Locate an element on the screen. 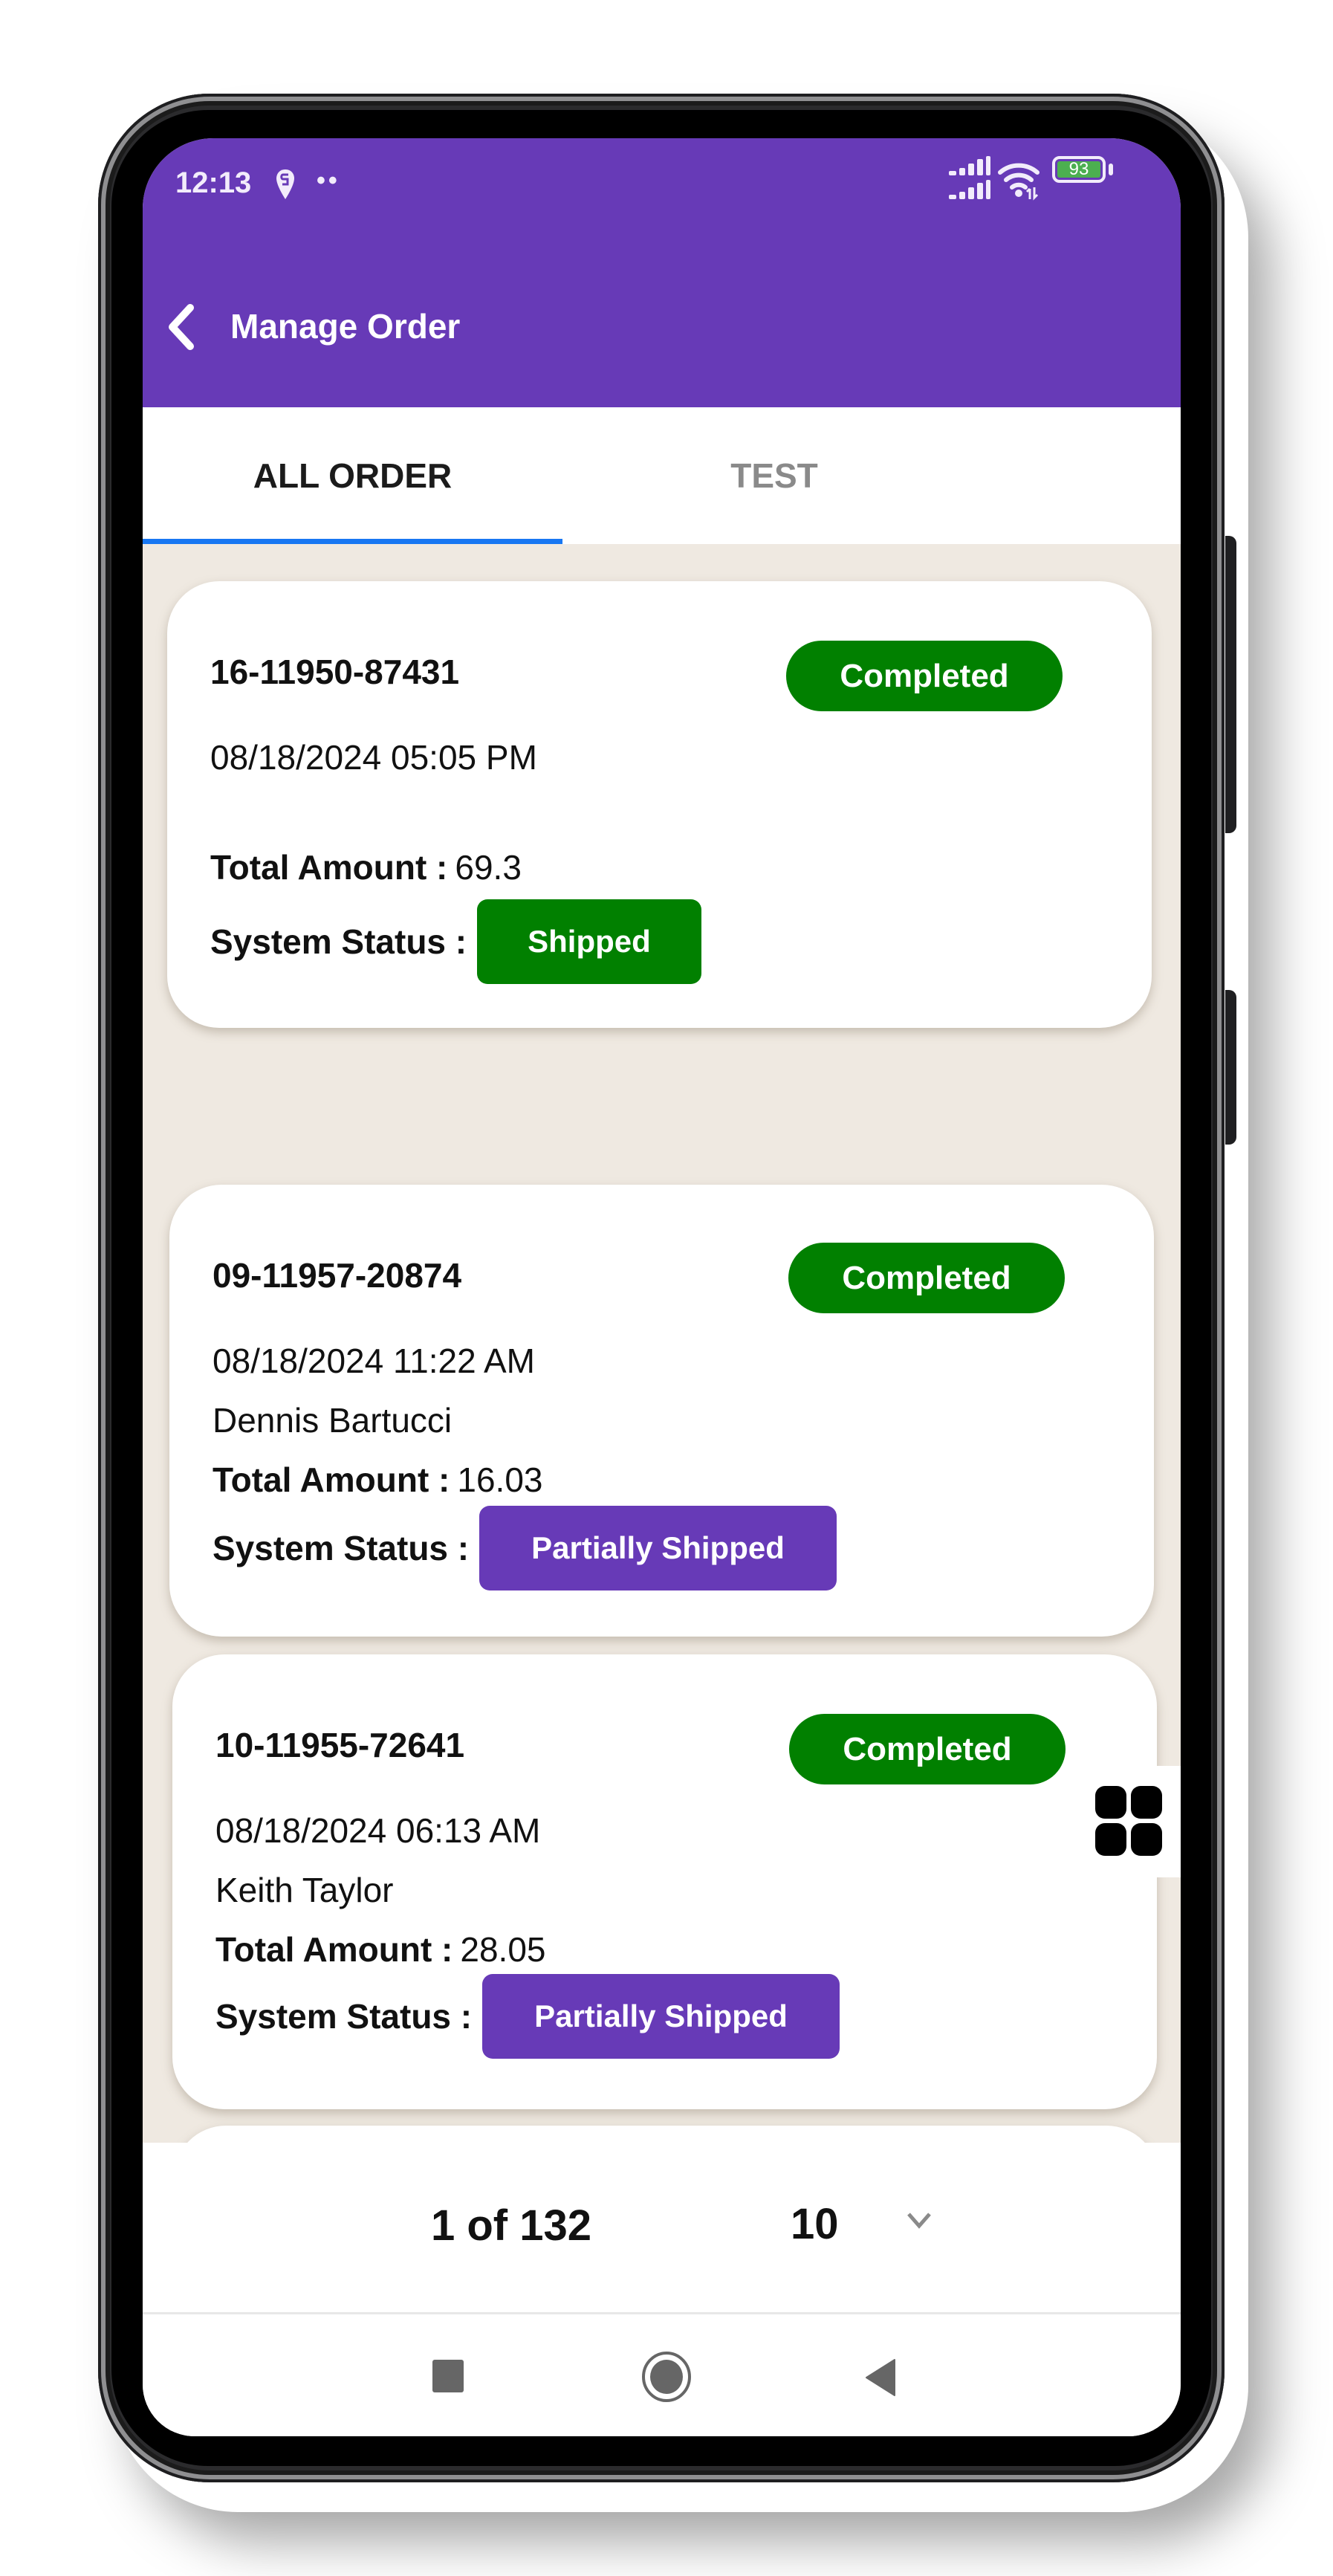 Image resolution: width=1333 pixels, height=2576 pixels. home-button is located at coordinates (666, 2379).